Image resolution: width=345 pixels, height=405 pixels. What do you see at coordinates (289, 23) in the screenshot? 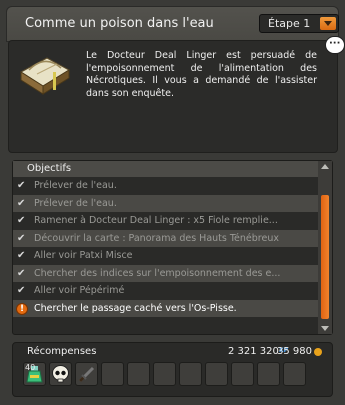
I see `step-dropdown-value: Étape 1` at bounding box center [289, 23].